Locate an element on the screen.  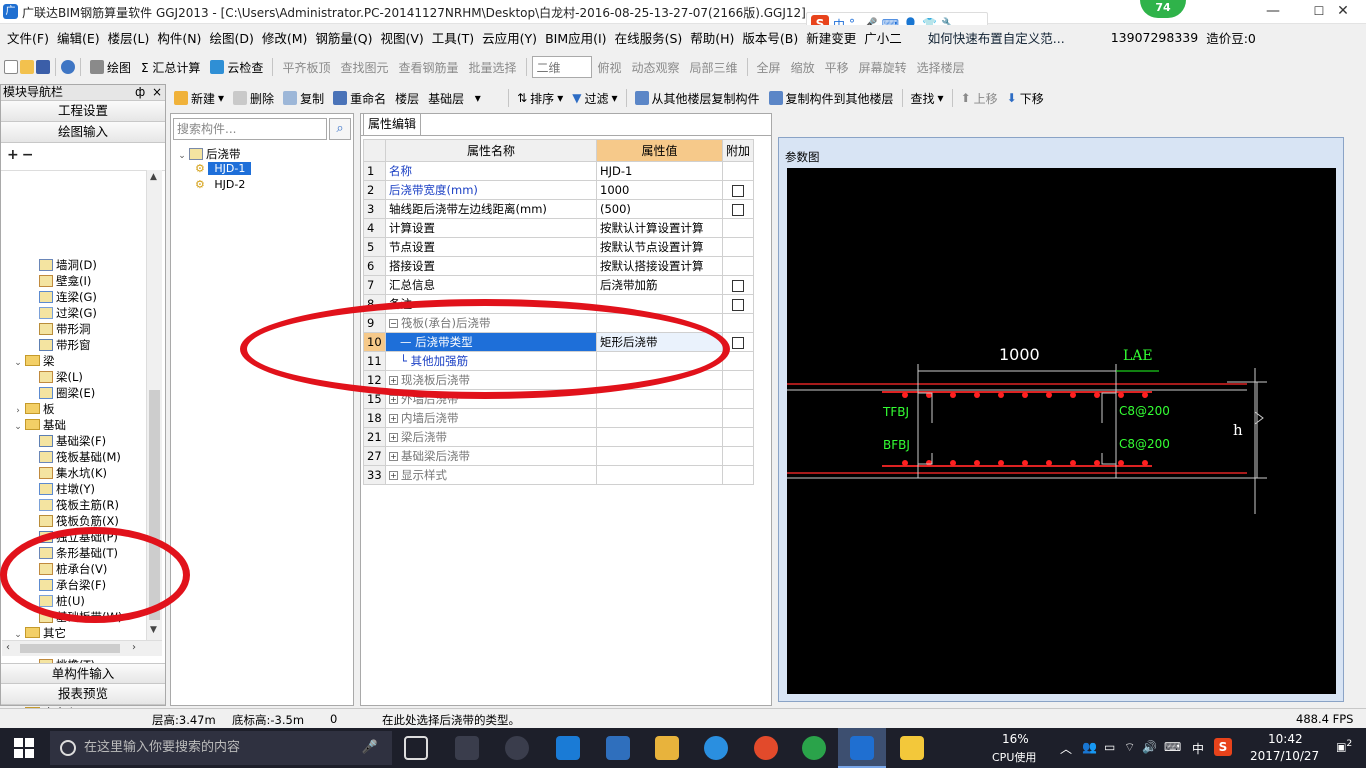
menu-bim: BIM应用(I) is located at coordinates (576, 37).